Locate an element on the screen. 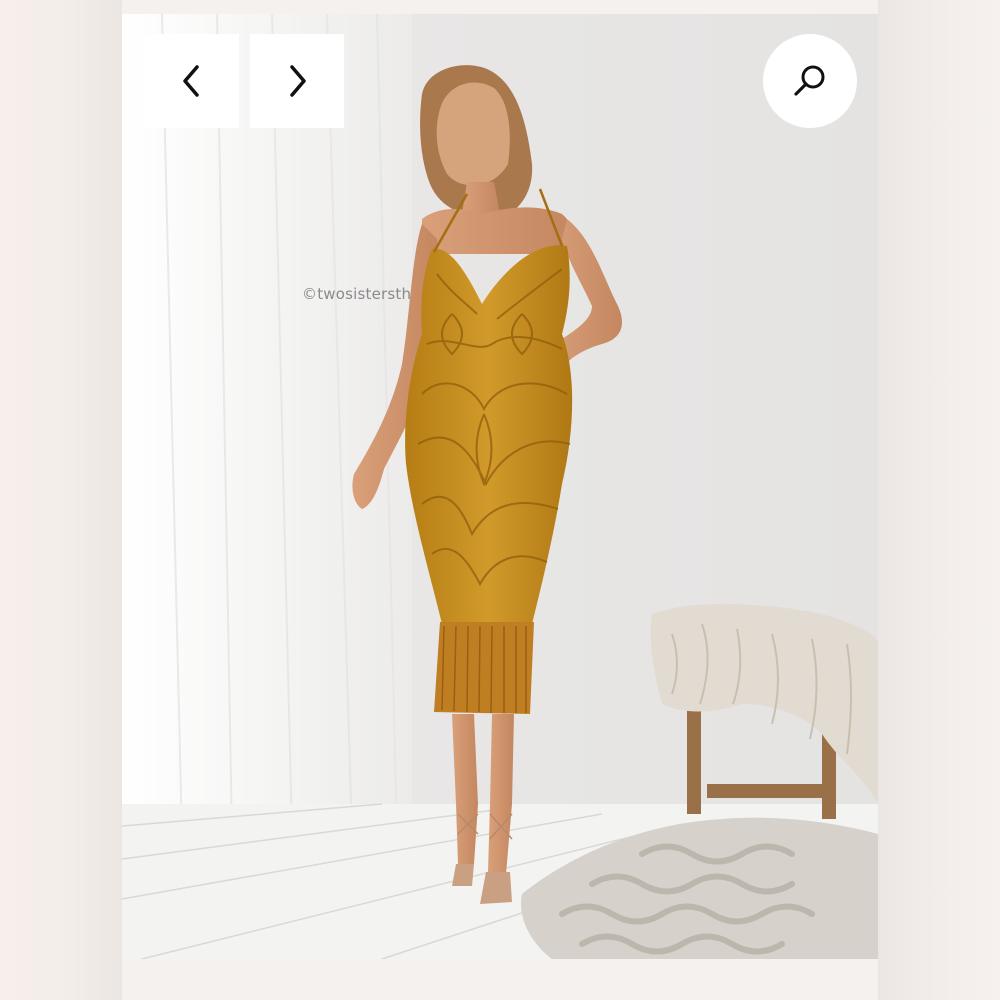 The width and height of the screenshot is (1000, 1000). next-image-button is located at coordinates (297, 81).